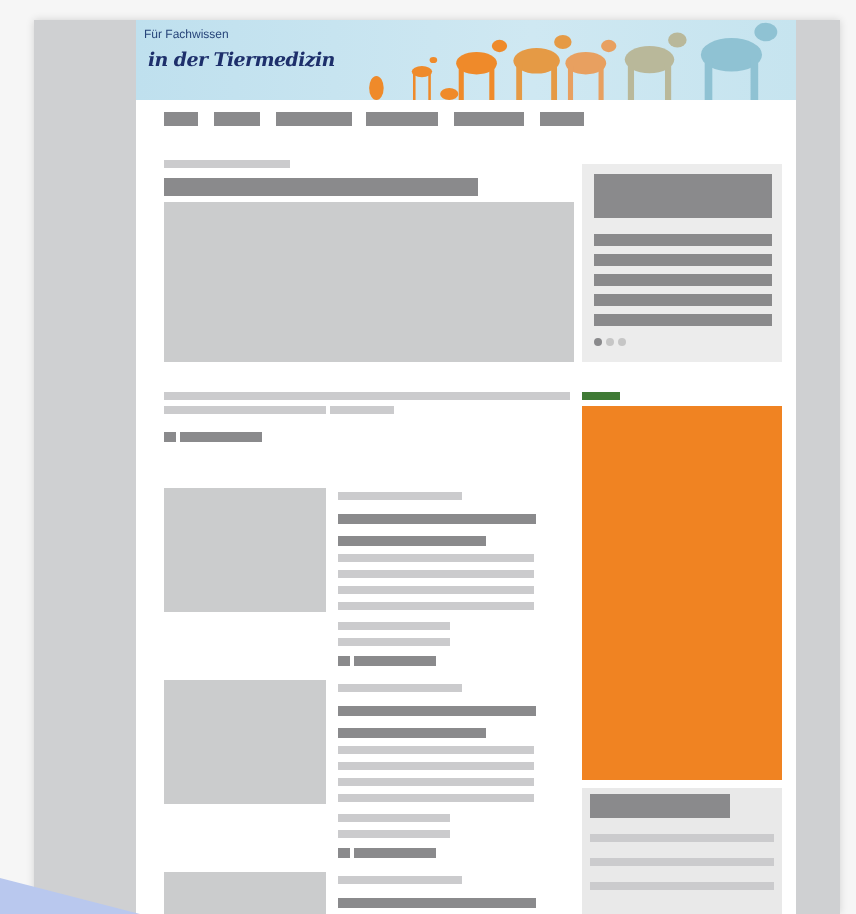  Describe the element at coordinates (241, 61) in the screenshot. I see `banner-title: in der Tiermedizin` at that location.